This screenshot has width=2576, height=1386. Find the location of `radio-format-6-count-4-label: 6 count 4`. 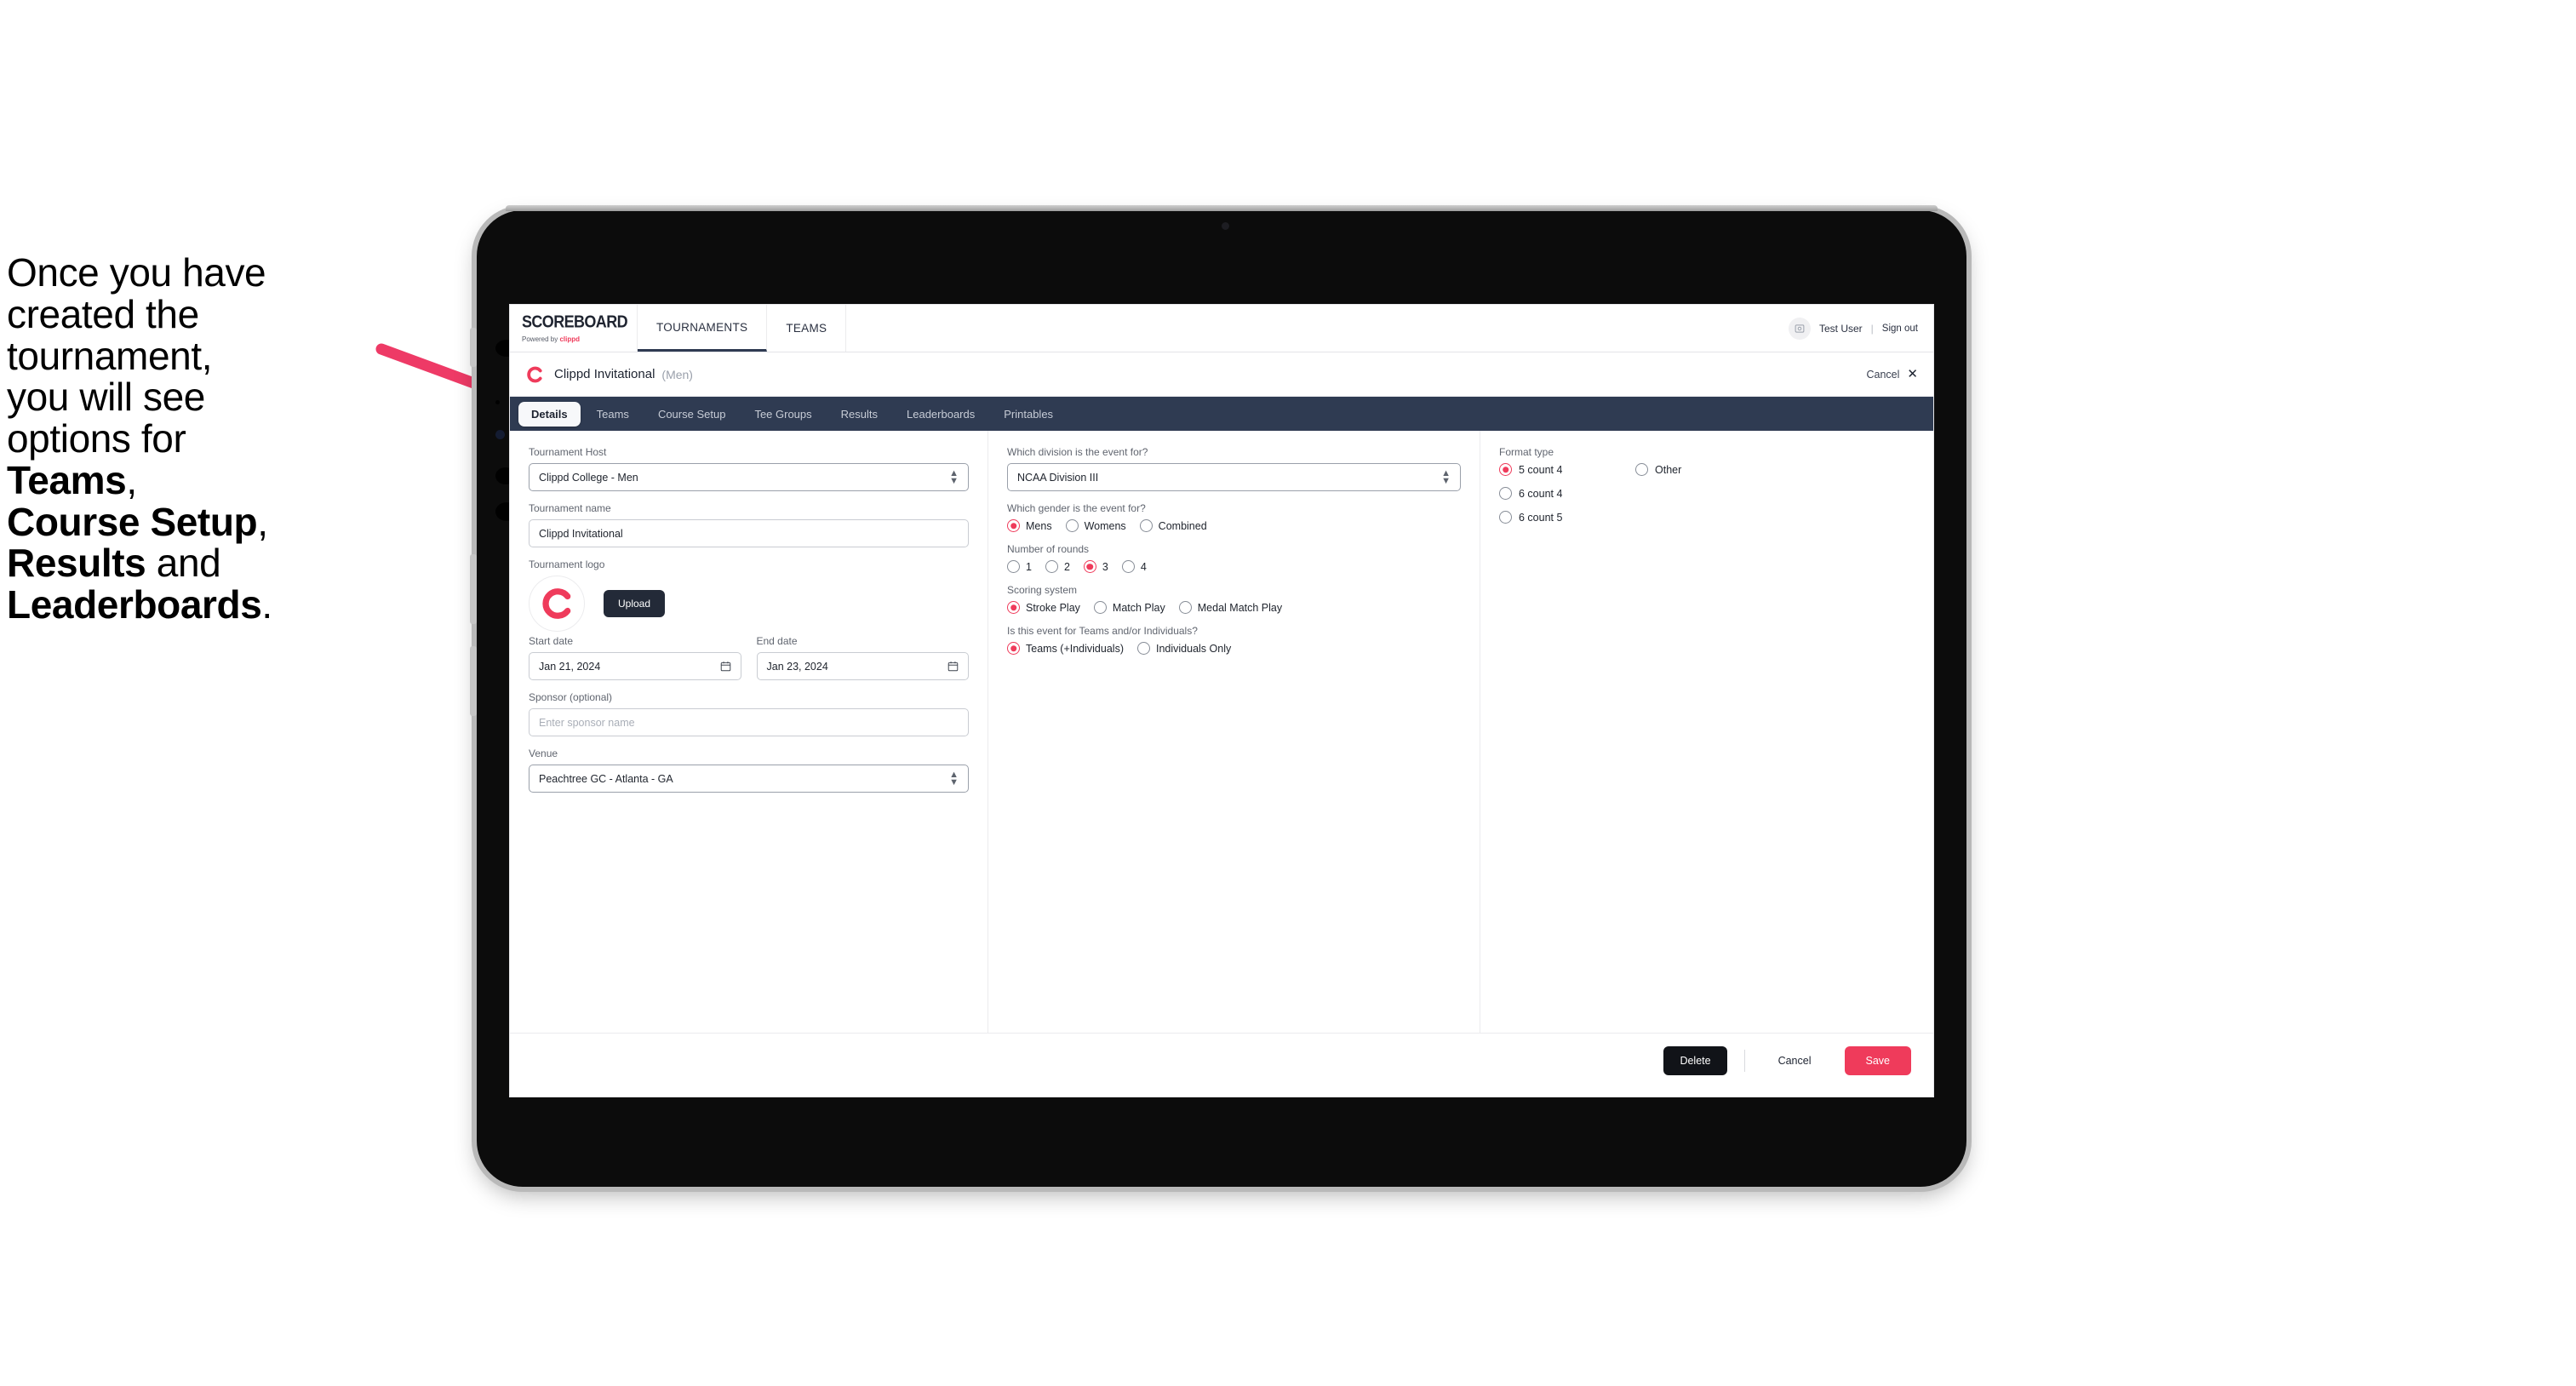

radio-format-6-count-4-label: 6 count 4 is located at coordinates (1541, 494).